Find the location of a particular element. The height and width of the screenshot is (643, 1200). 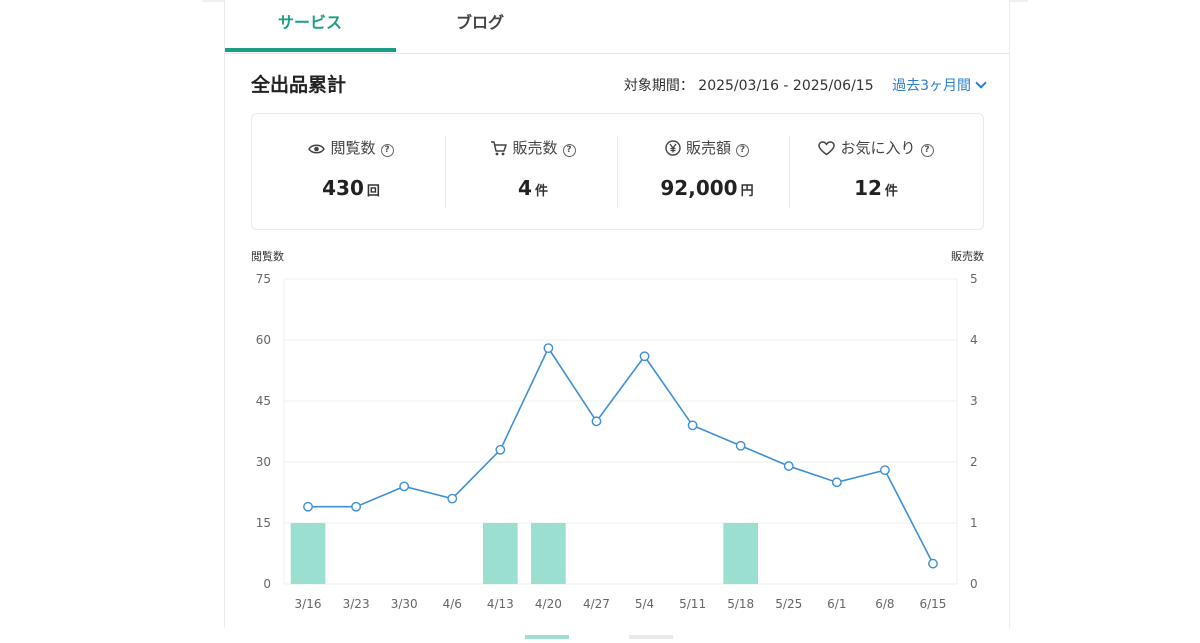

stat-sales-count: 販売数? 4件 is located at coordinates (533, 171).